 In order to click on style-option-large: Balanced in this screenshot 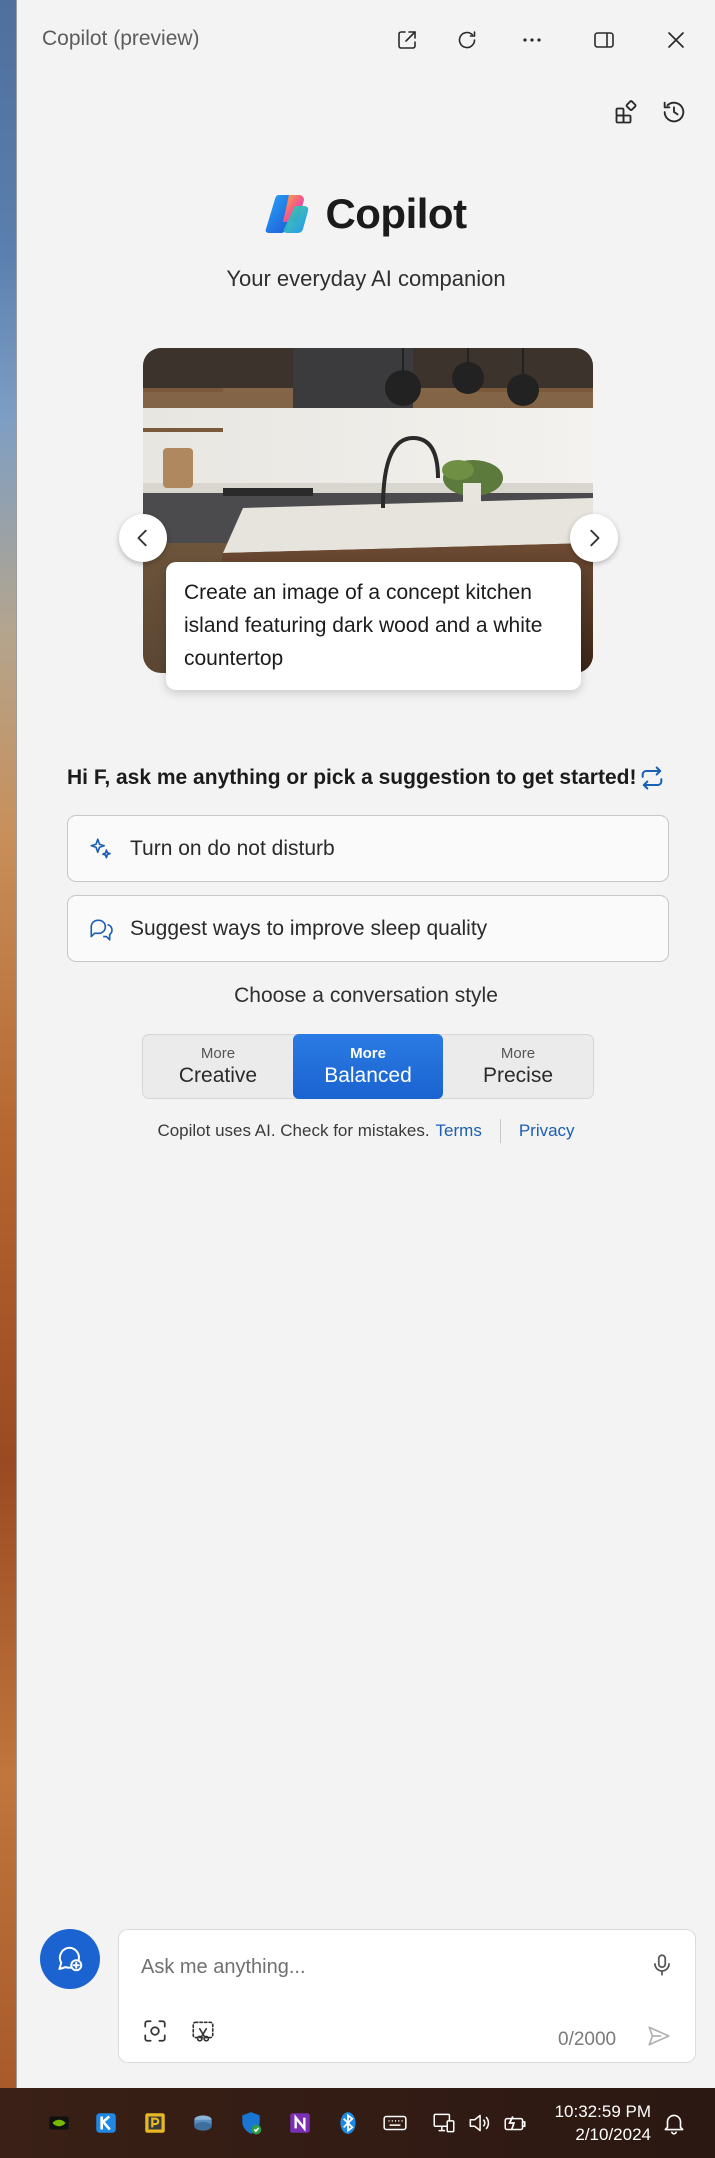, I will do `click(368, 1075)`.